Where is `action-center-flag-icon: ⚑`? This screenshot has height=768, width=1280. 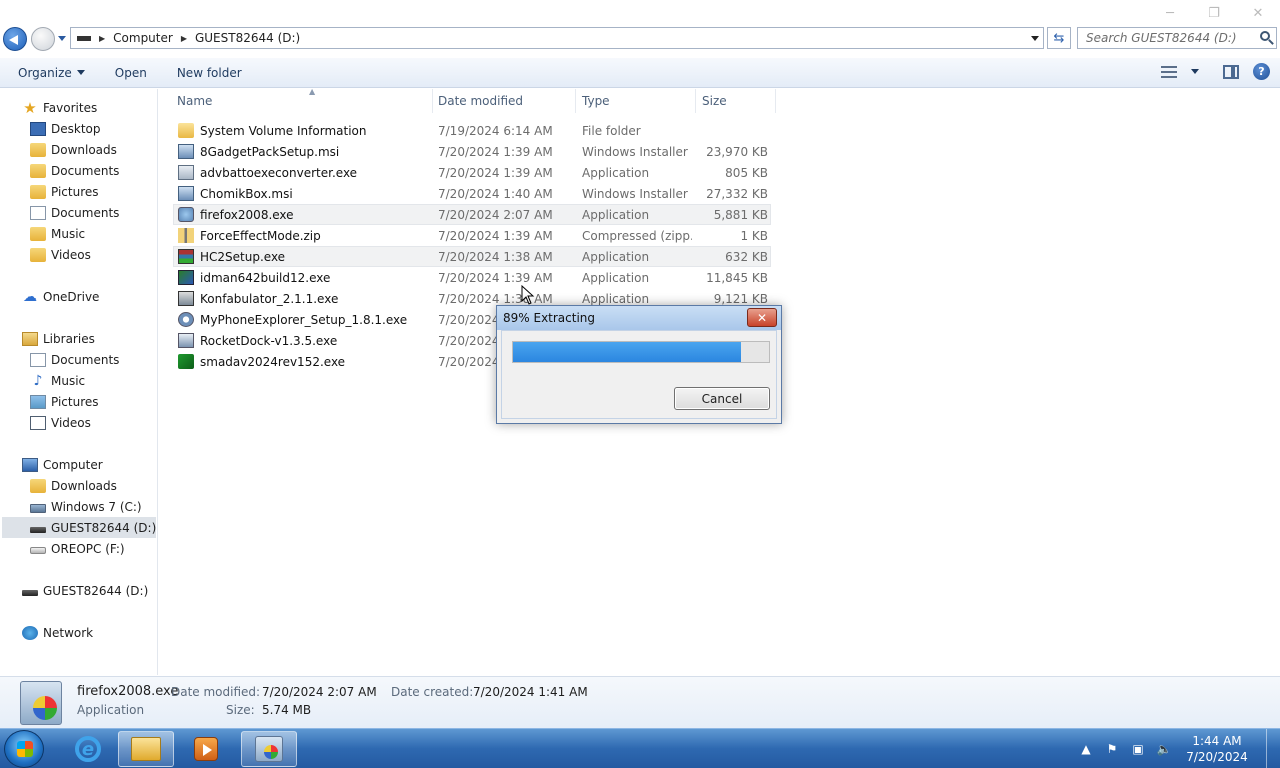 action-center-flag-icon: ⚑ is located at coordinates (1112, 749).